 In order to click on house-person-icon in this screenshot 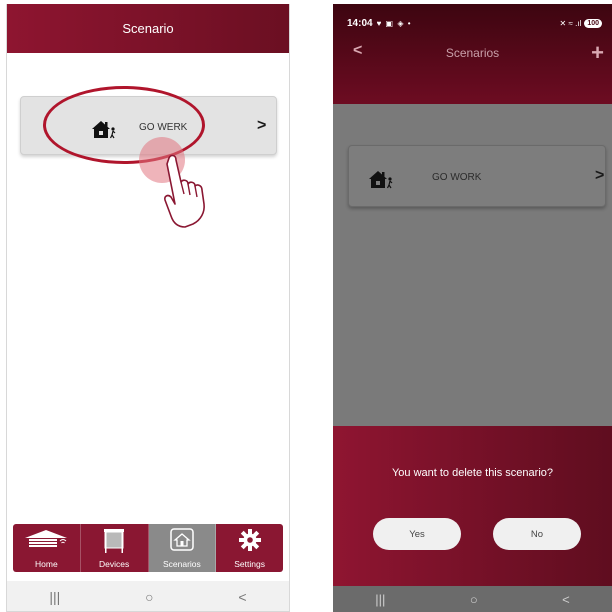, I will do `click(381, 180)`.